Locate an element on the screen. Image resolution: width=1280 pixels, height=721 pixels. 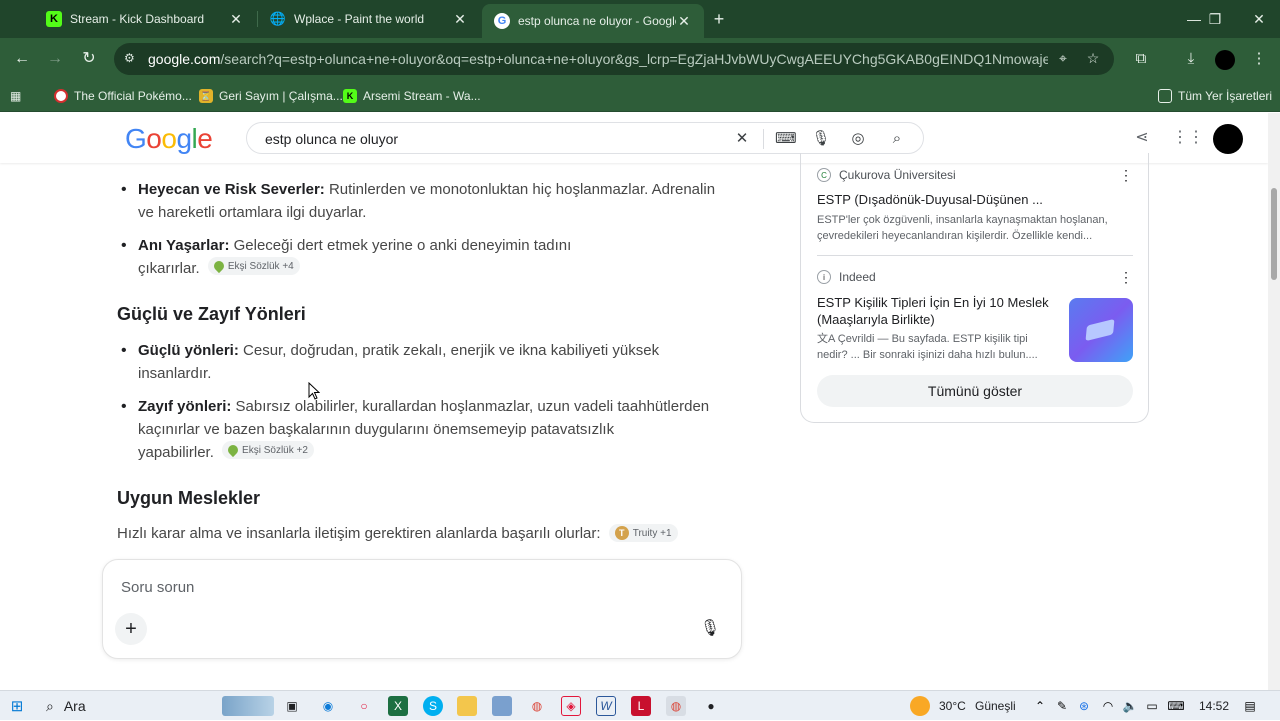
l-app-icon: L is located at coordinates (641, 706).